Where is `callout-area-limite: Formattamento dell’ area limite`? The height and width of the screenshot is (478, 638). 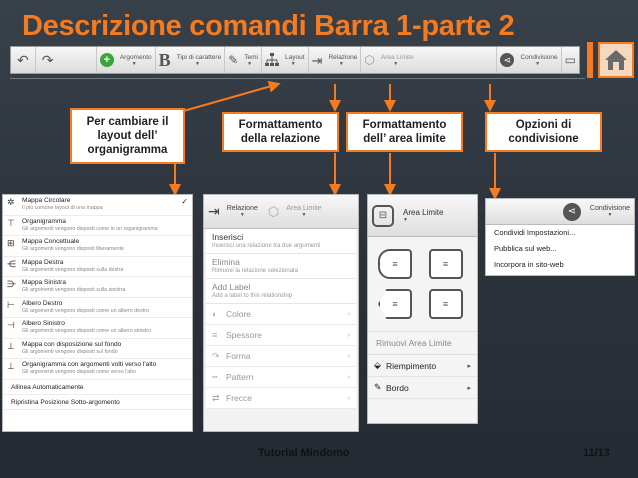
callout-area-limite: Formattamento dell’ area limite is located at coordinates (404, 132).